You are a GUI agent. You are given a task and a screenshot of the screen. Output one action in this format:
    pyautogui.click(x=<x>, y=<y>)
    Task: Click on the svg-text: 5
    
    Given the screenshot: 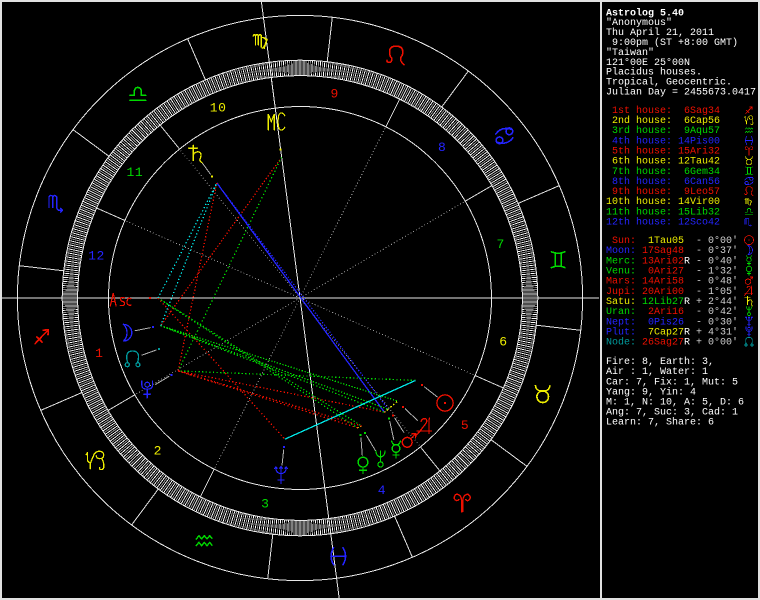 What is the action you would take?
    pyautogui.click(x=465, y=425)
    